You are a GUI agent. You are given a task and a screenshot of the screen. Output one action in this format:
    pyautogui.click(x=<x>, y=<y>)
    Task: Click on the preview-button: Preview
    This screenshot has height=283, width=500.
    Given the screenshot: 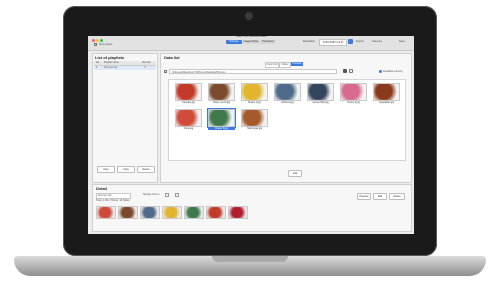 What is the action you would take?
    pyautogui.click(x=364, y=196)
    